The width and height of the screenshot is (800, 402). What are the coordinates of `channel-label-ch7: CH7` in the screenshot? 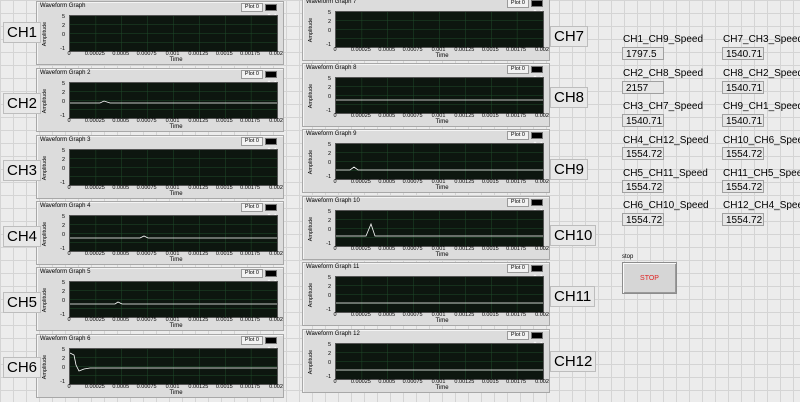 It's located at (569, 36).